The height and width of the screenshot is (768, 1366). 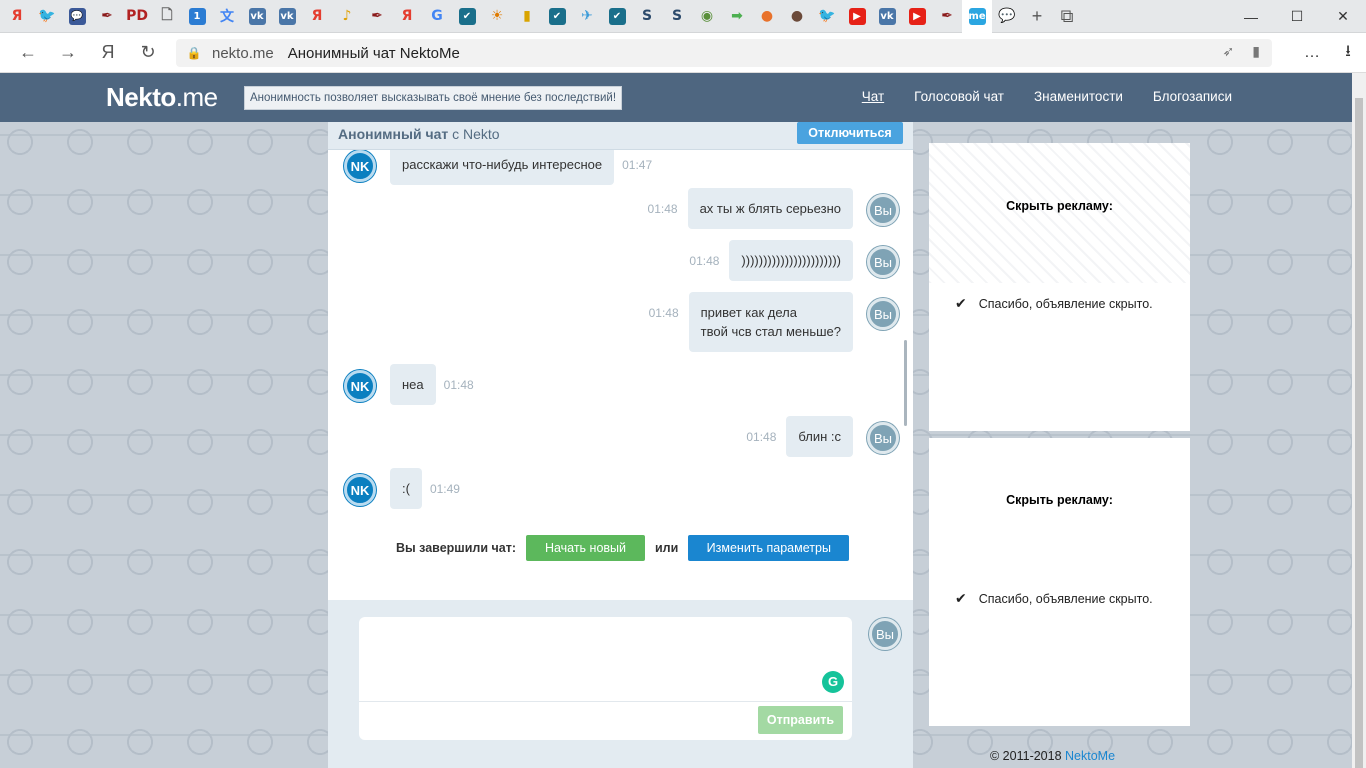 I want to click on lock-icon: 🔒, so click(x=194, y=53).